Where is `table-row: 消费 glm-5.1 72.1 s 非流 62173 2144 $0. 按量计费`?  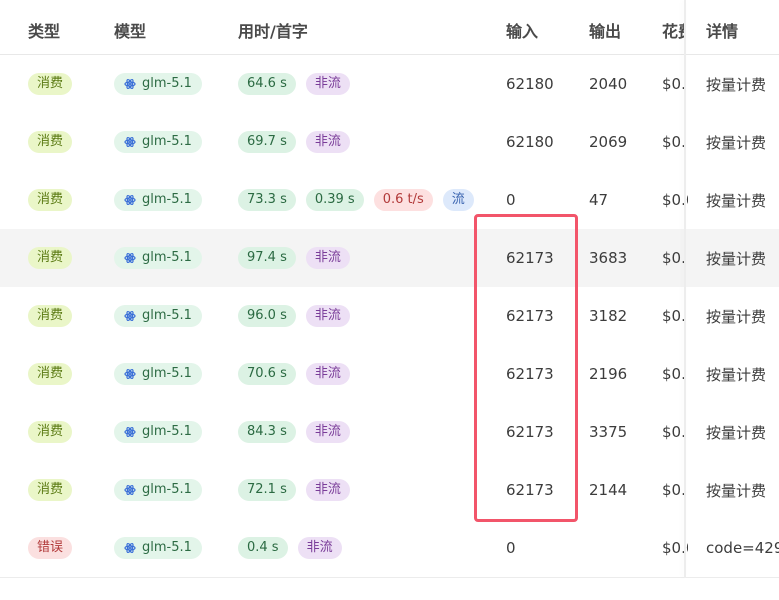 table-row: 消费 glm-5.1 72.1 s 非流 62173 2144 $0. 按量计费 is located at coordinates (389, 490).